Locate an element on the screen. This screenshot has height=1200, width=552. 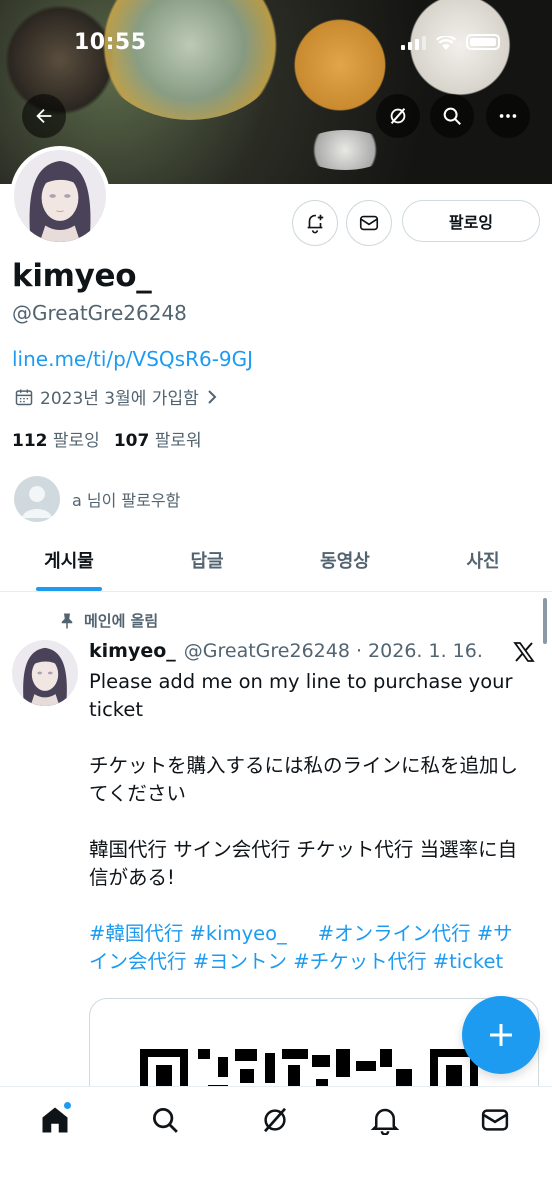
back-button is located at coordinates (44, 116).